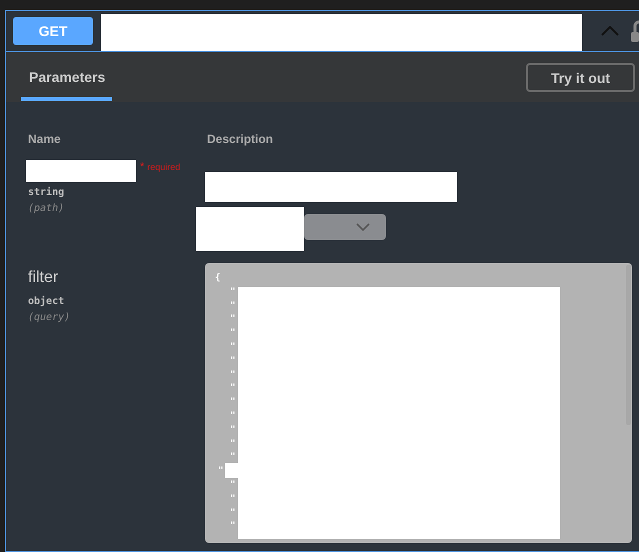 This screenshot has height=552, width=639. What do you see at coordinates (628, 345) in the screenshot?
I see `scrollbar` at bounding box center [628, 345].